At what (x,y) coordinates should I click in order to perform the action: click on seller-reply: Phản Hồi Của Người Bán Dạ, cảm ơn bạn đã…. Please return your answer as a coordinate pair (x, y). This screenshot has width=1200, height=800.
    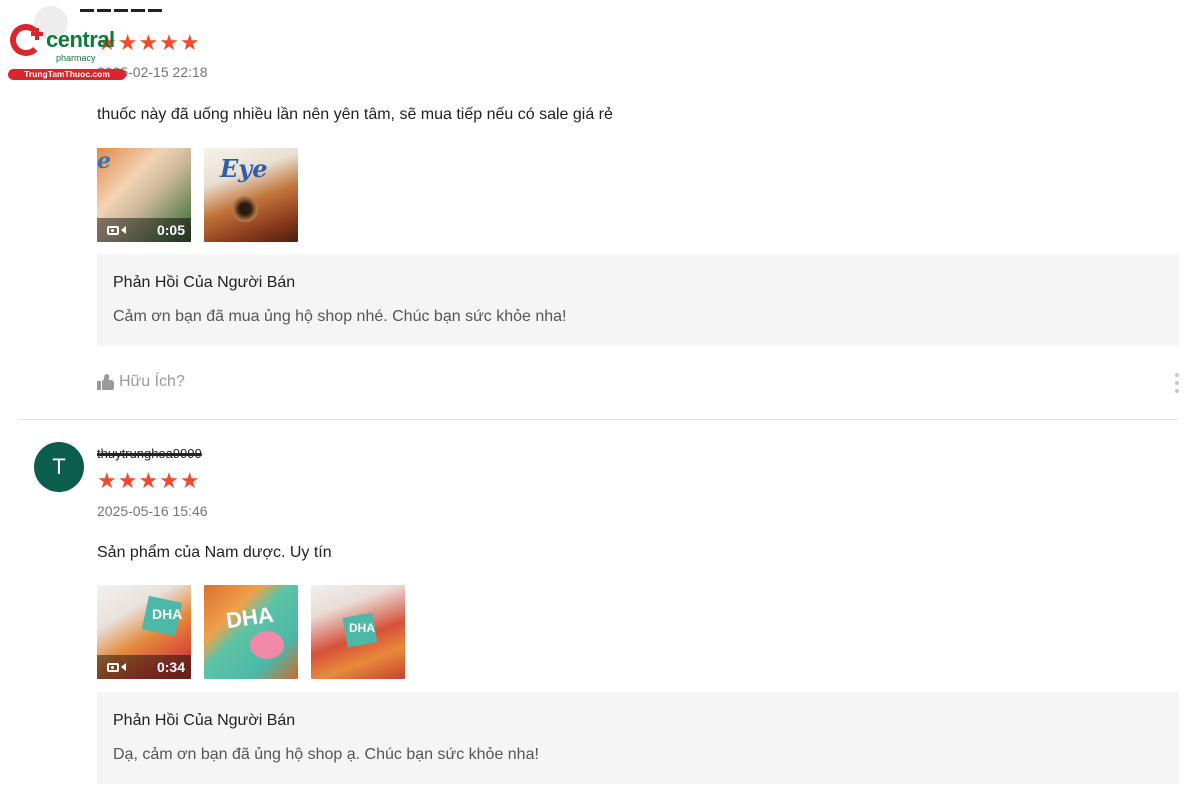
    Looking at the image, I should click on (638, 738).